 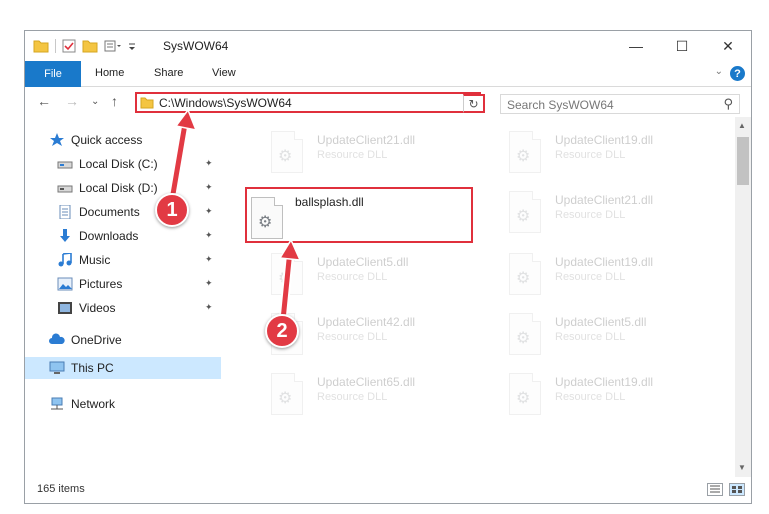 I want to click on sidebar-item-label: Local Disk (D:), so click(x=118, y=188).